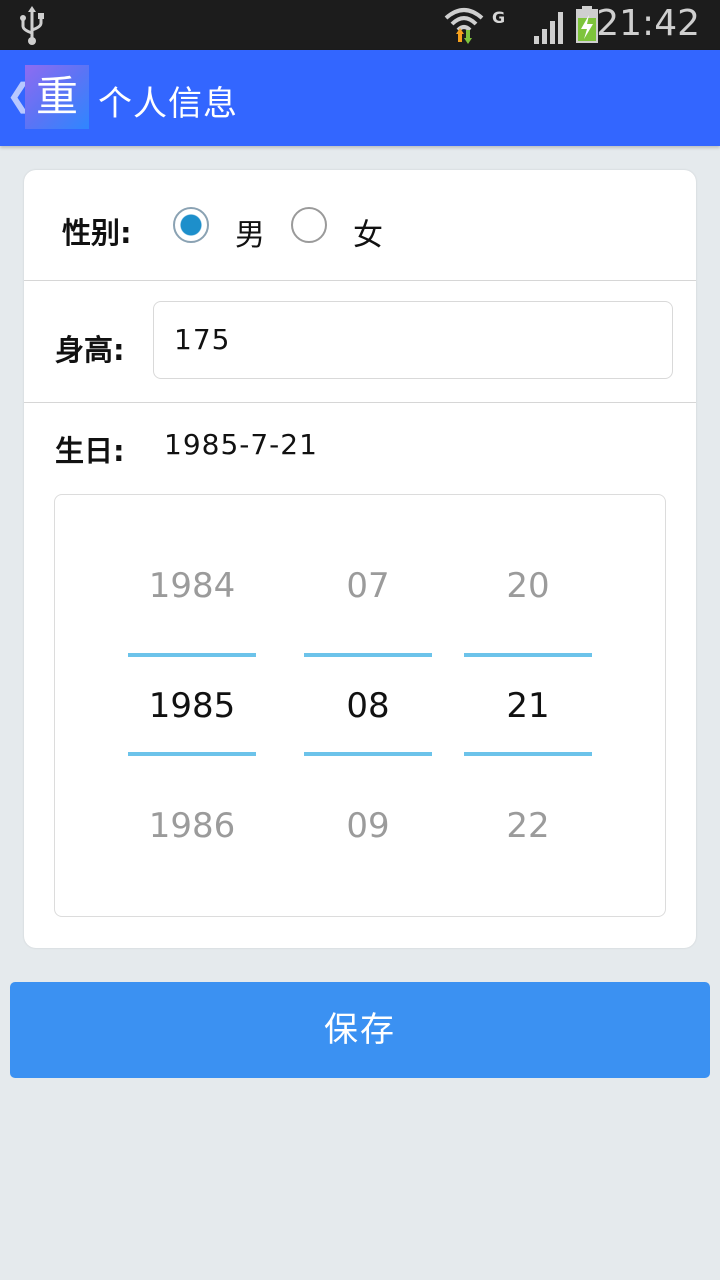 Image resolution: width=720 pixels, height=1280 pixels. Describe the element at coordinates (528, 586) in the screenshot. I see `day-prev: 20` at that location.